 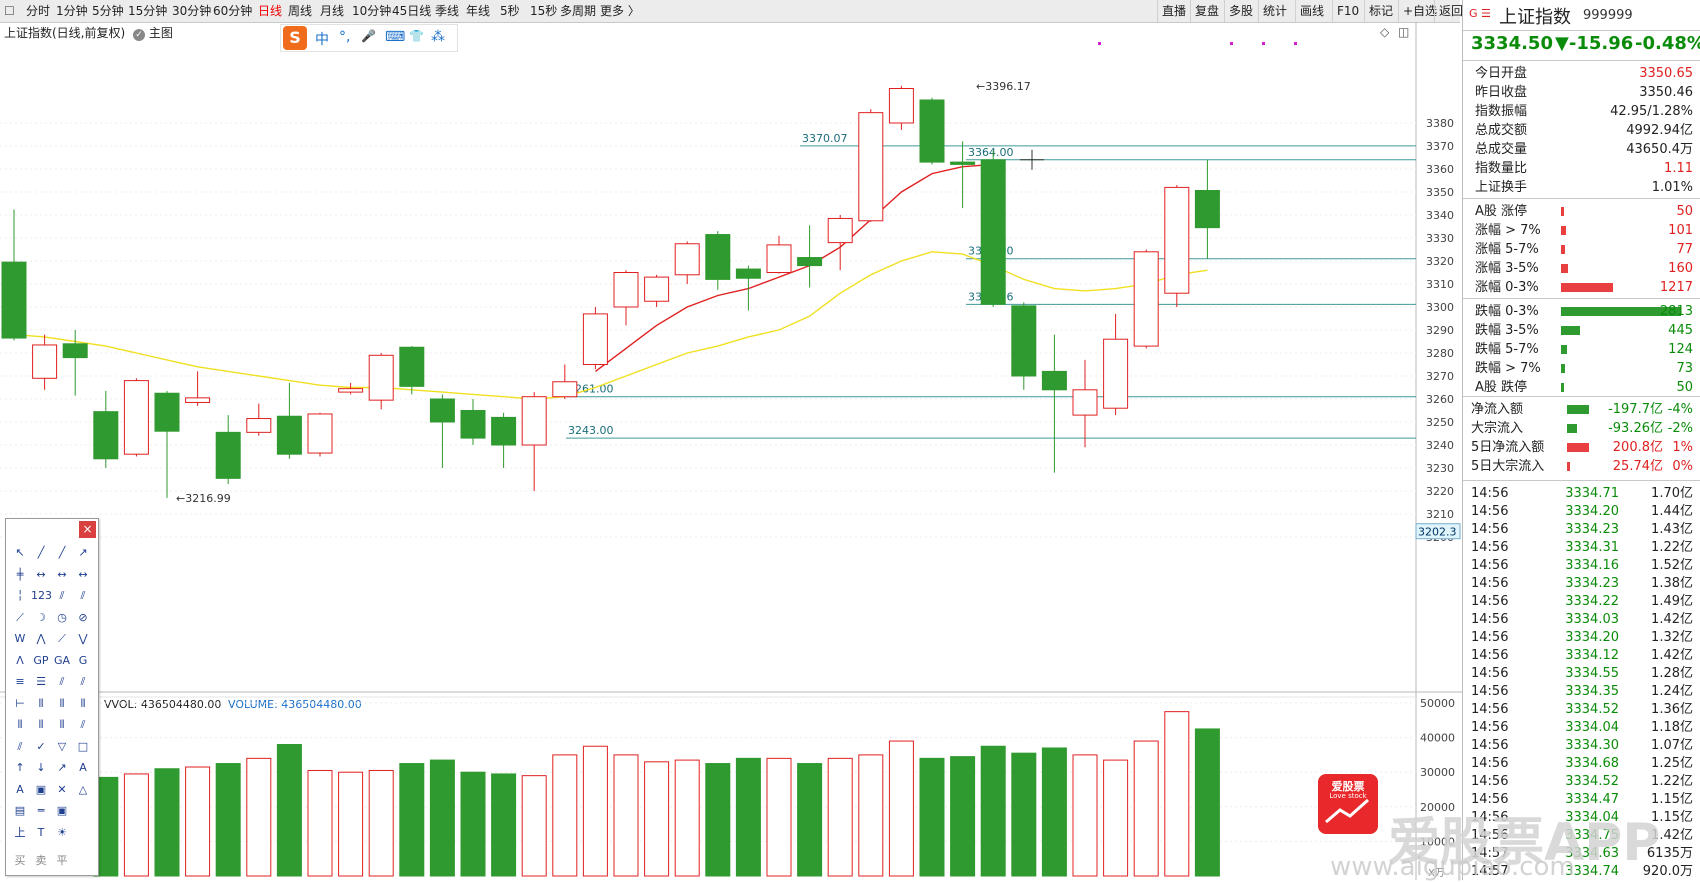 I want to click on toolbar-toggle-icon: ☐, so click(x=10, y=11).